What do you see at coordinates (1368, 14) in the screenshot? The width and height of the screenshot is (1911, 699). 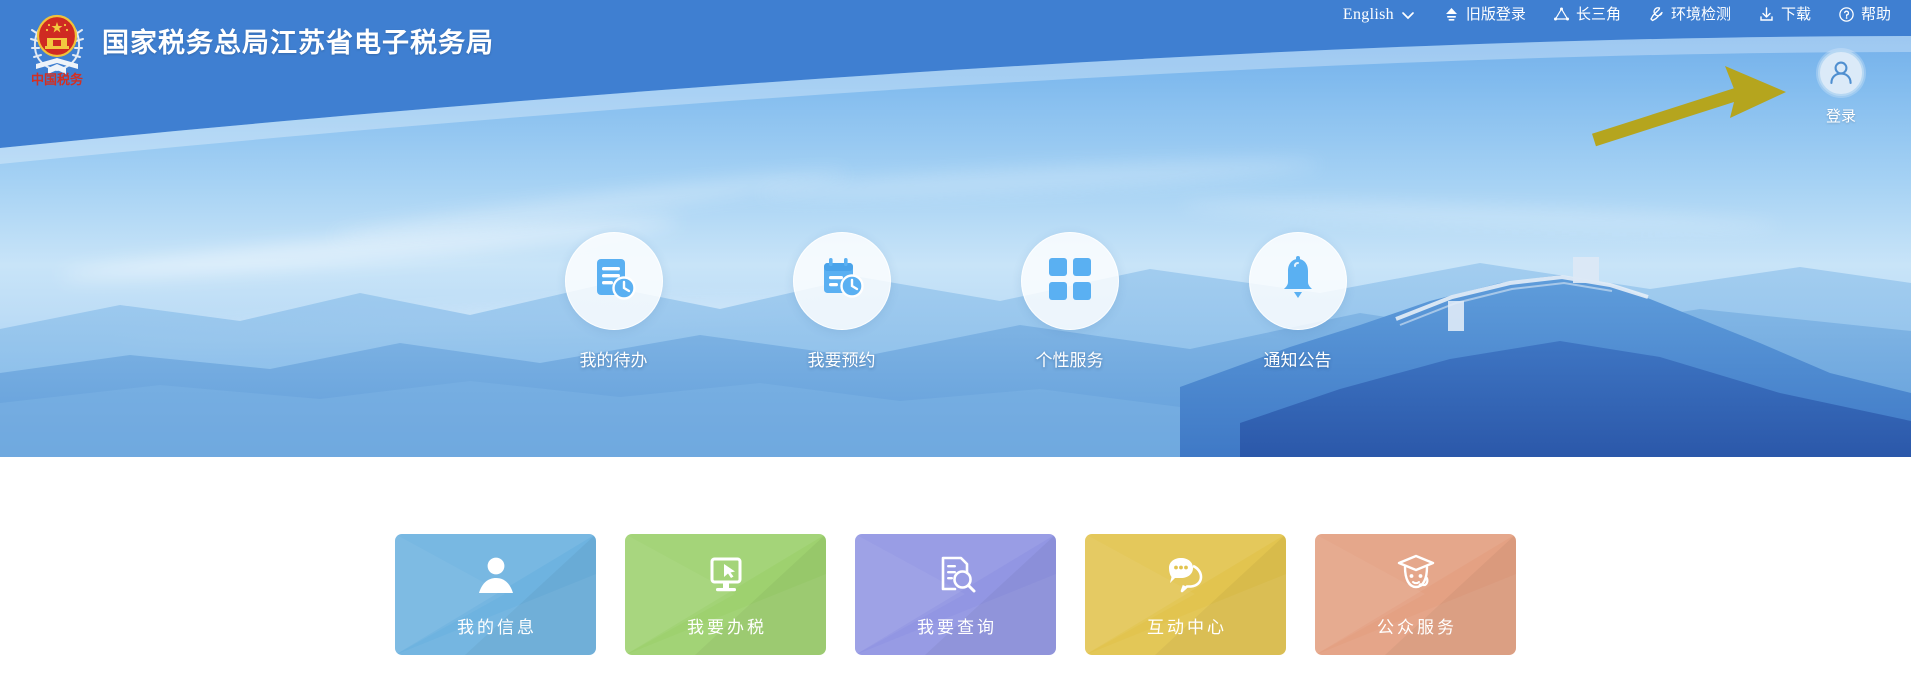 I see `nav-label: English` at bounding box center [1368, 14].